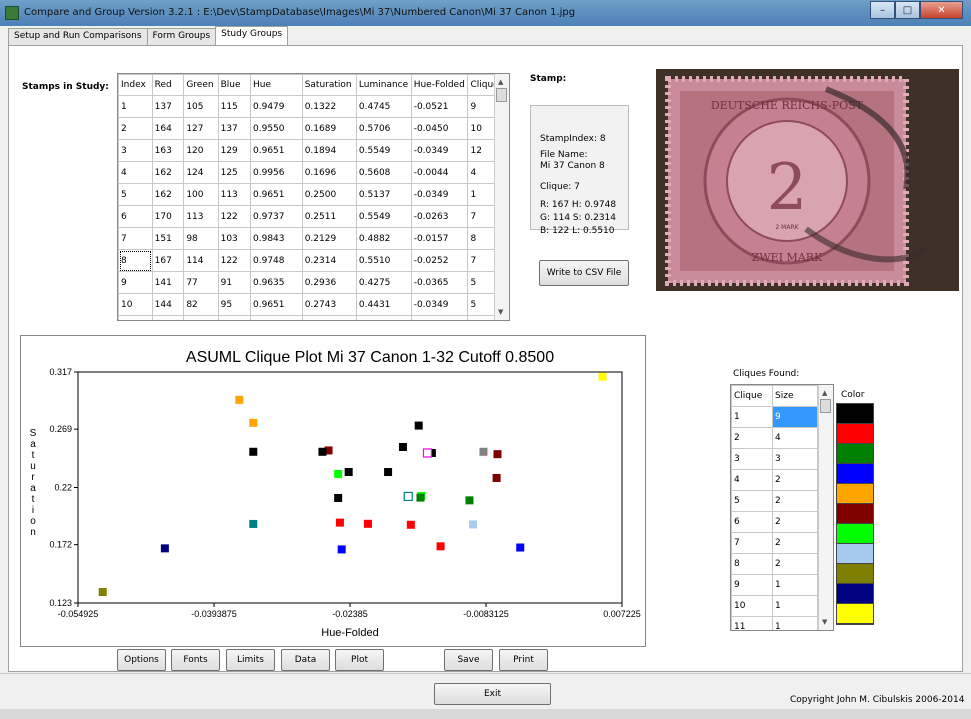 Image resolution: width=971 pixels, height=719 pixels. Describe the element at coordinates (135, 260) in the screenshot. I see `table-cell: 8` at that location.